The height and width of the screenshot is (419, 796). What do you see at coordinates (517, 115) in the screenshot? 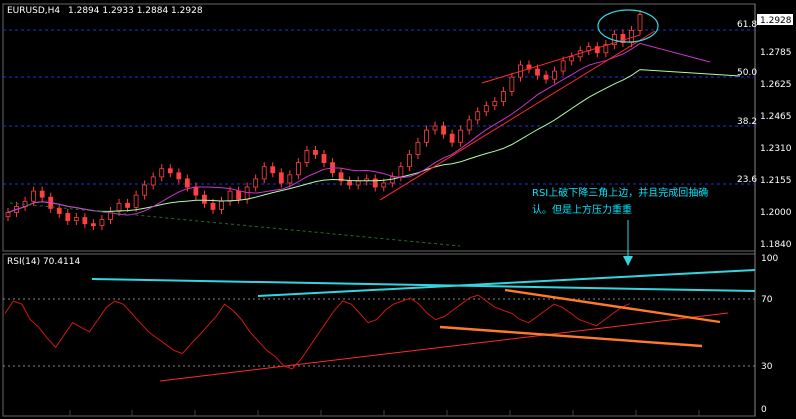
I see `channel-lower` at bounding box center [517, 115].